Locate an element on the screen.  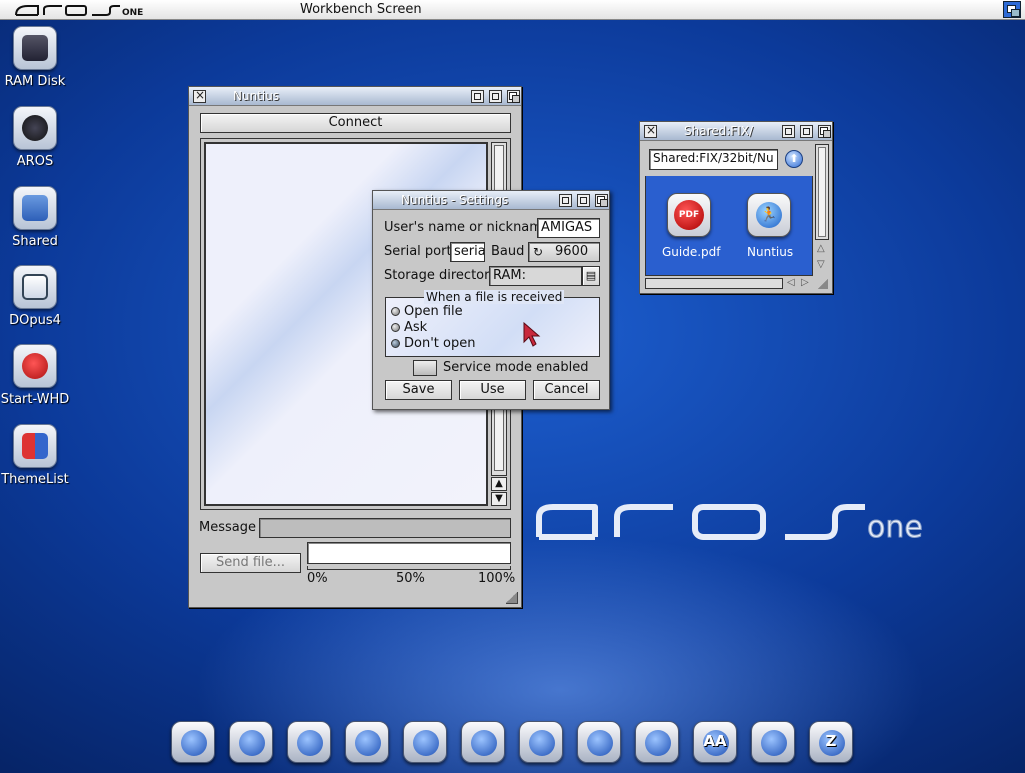
screen-depth-gadget is located at coordinates (1012, 9).